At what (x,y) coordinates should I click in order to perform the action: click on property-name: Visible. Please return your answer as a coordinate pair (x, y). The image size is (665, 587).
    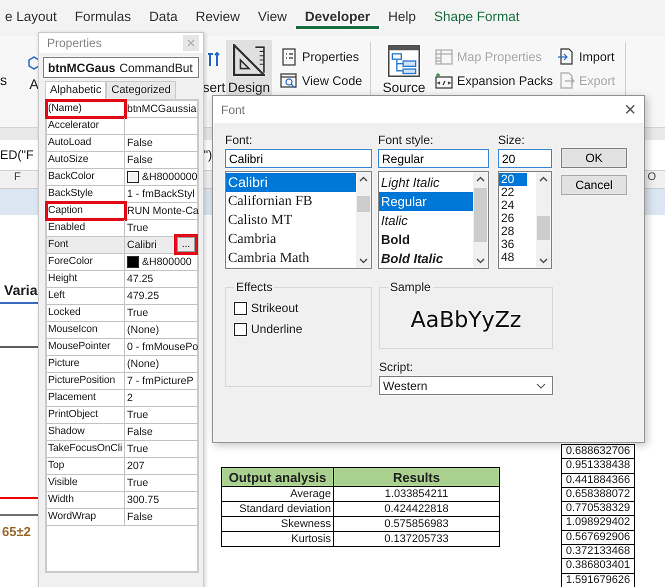
    Looking at the image, I should click on (86, 483).